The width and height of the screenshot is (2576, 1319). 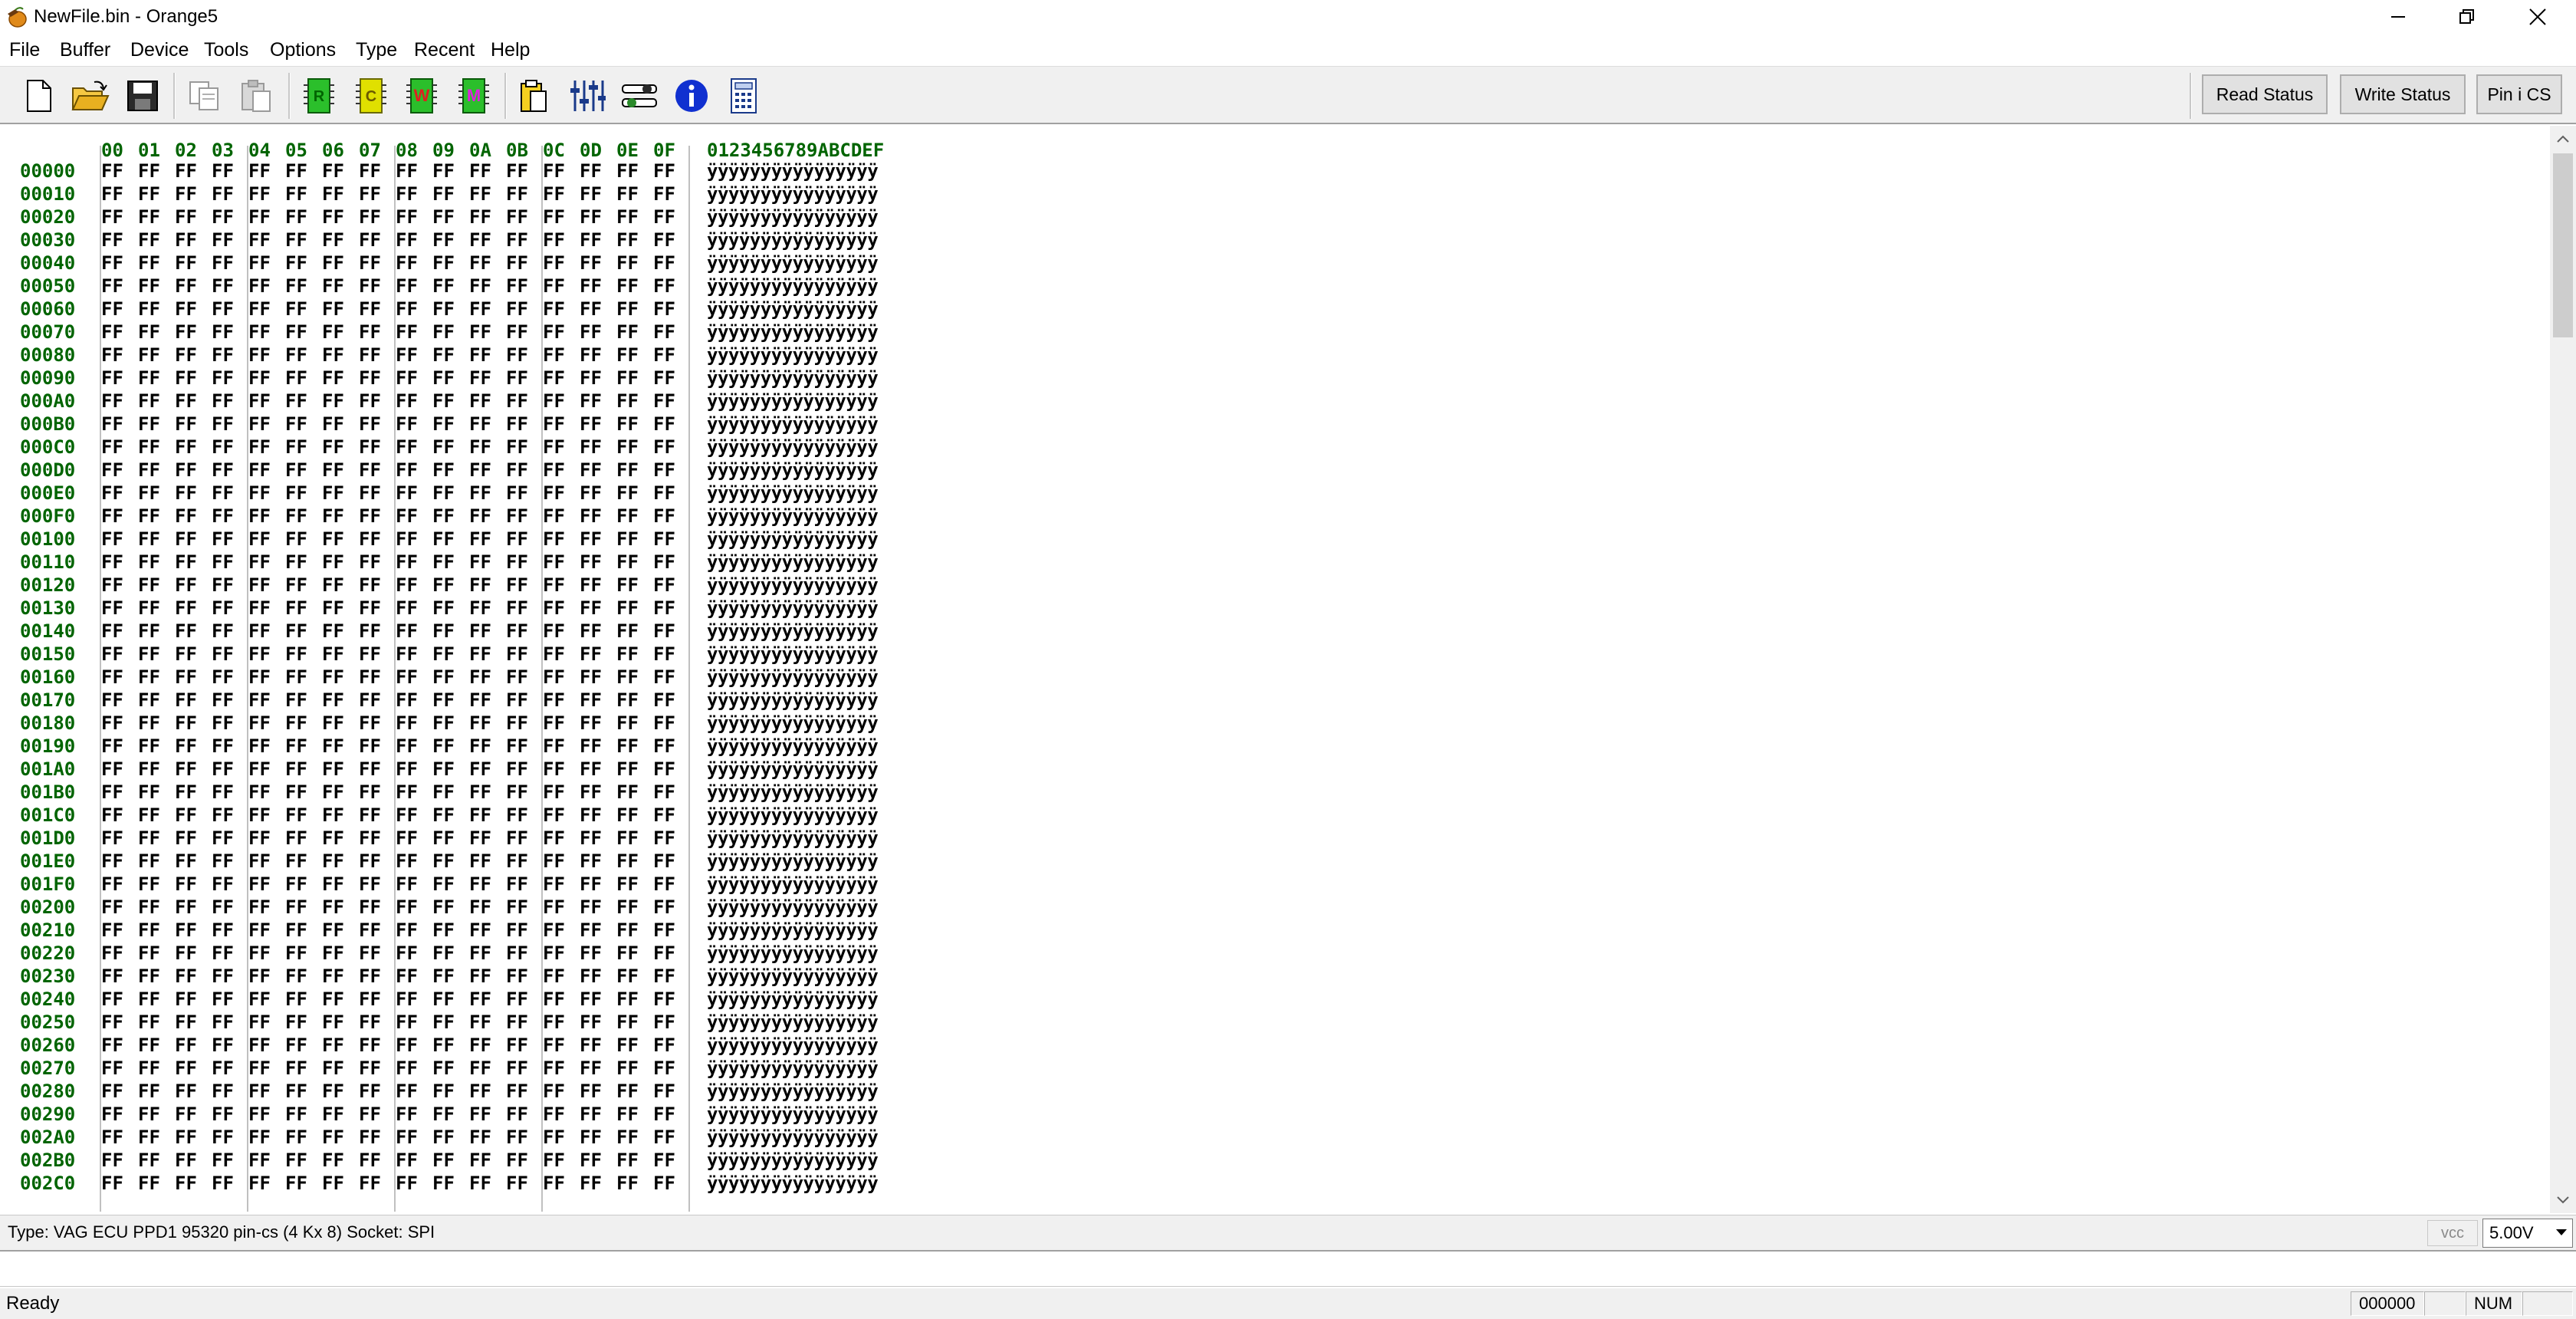 I want to click on menu-file: File, so click(x=25, y=50).